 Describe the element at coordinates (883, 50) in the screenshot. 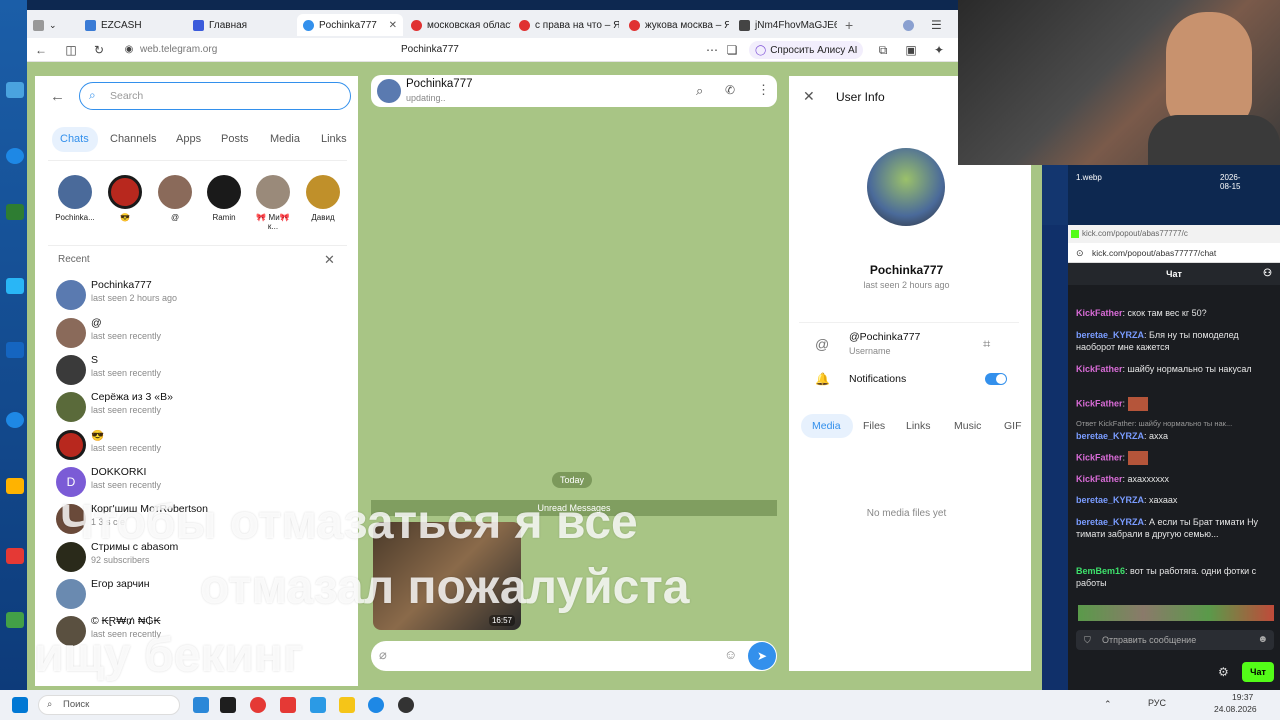

I see `extension-icon: ⧉` at that location.